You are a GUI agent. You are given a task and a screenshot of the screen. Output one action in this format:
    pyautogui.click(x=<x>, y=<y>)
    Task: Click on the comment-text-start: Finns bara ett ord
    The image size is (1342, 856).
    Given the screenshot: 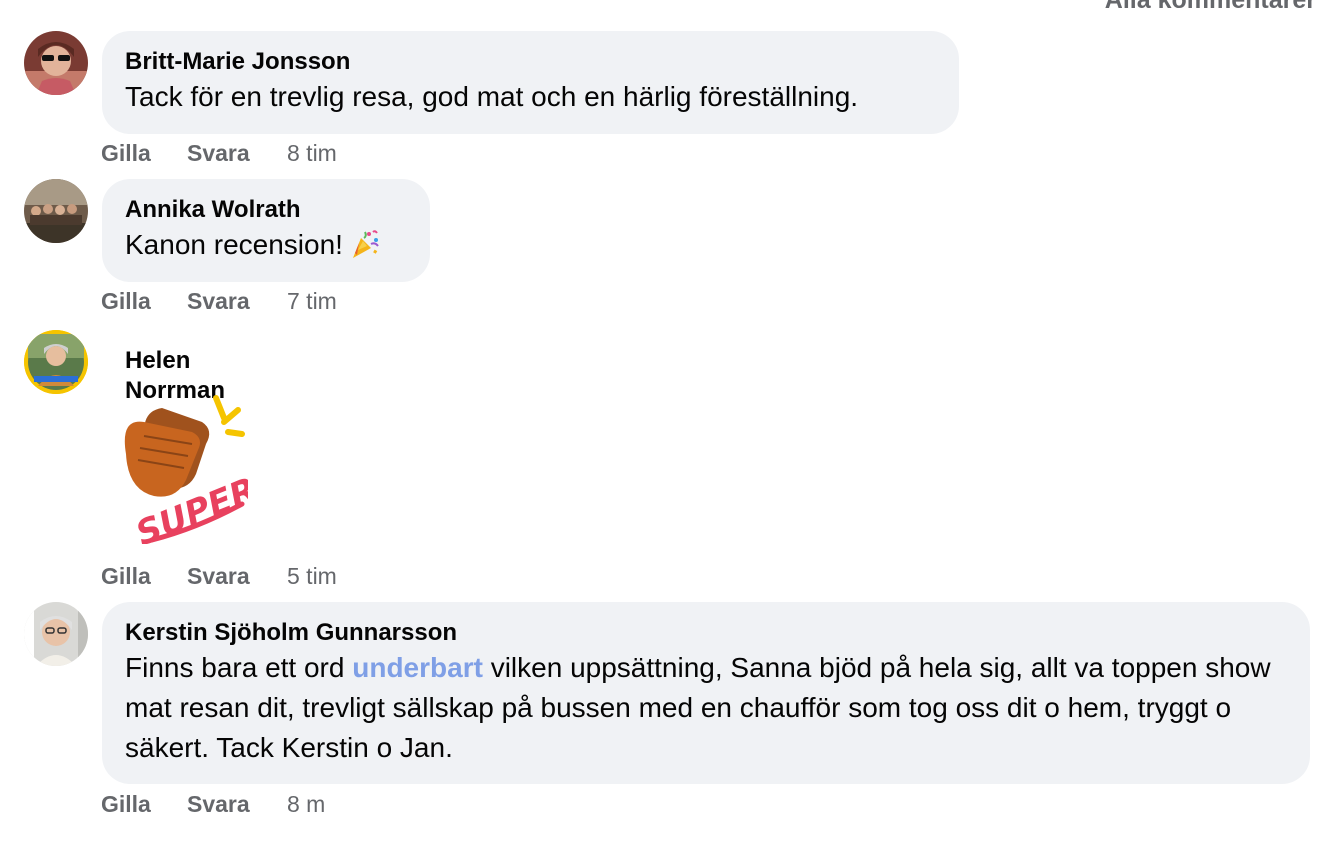 What is the action you would take?
    pyautogui.click(x=239, y=667)
    